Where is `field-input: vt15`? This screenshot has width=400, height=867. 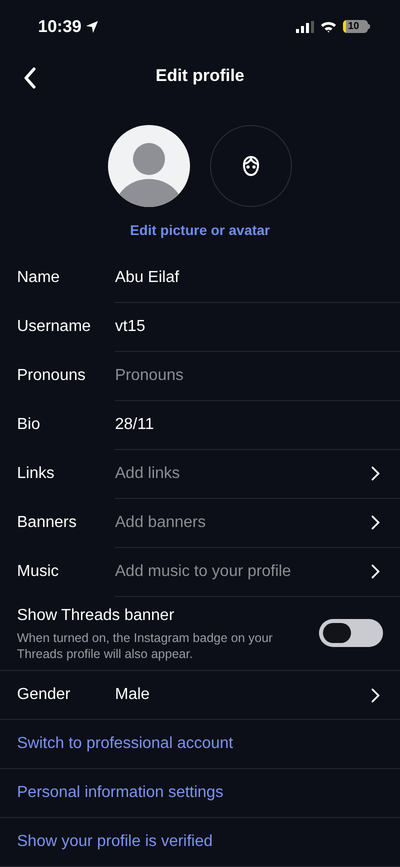
field-input: vt15 is located at coordinates (247, 326).